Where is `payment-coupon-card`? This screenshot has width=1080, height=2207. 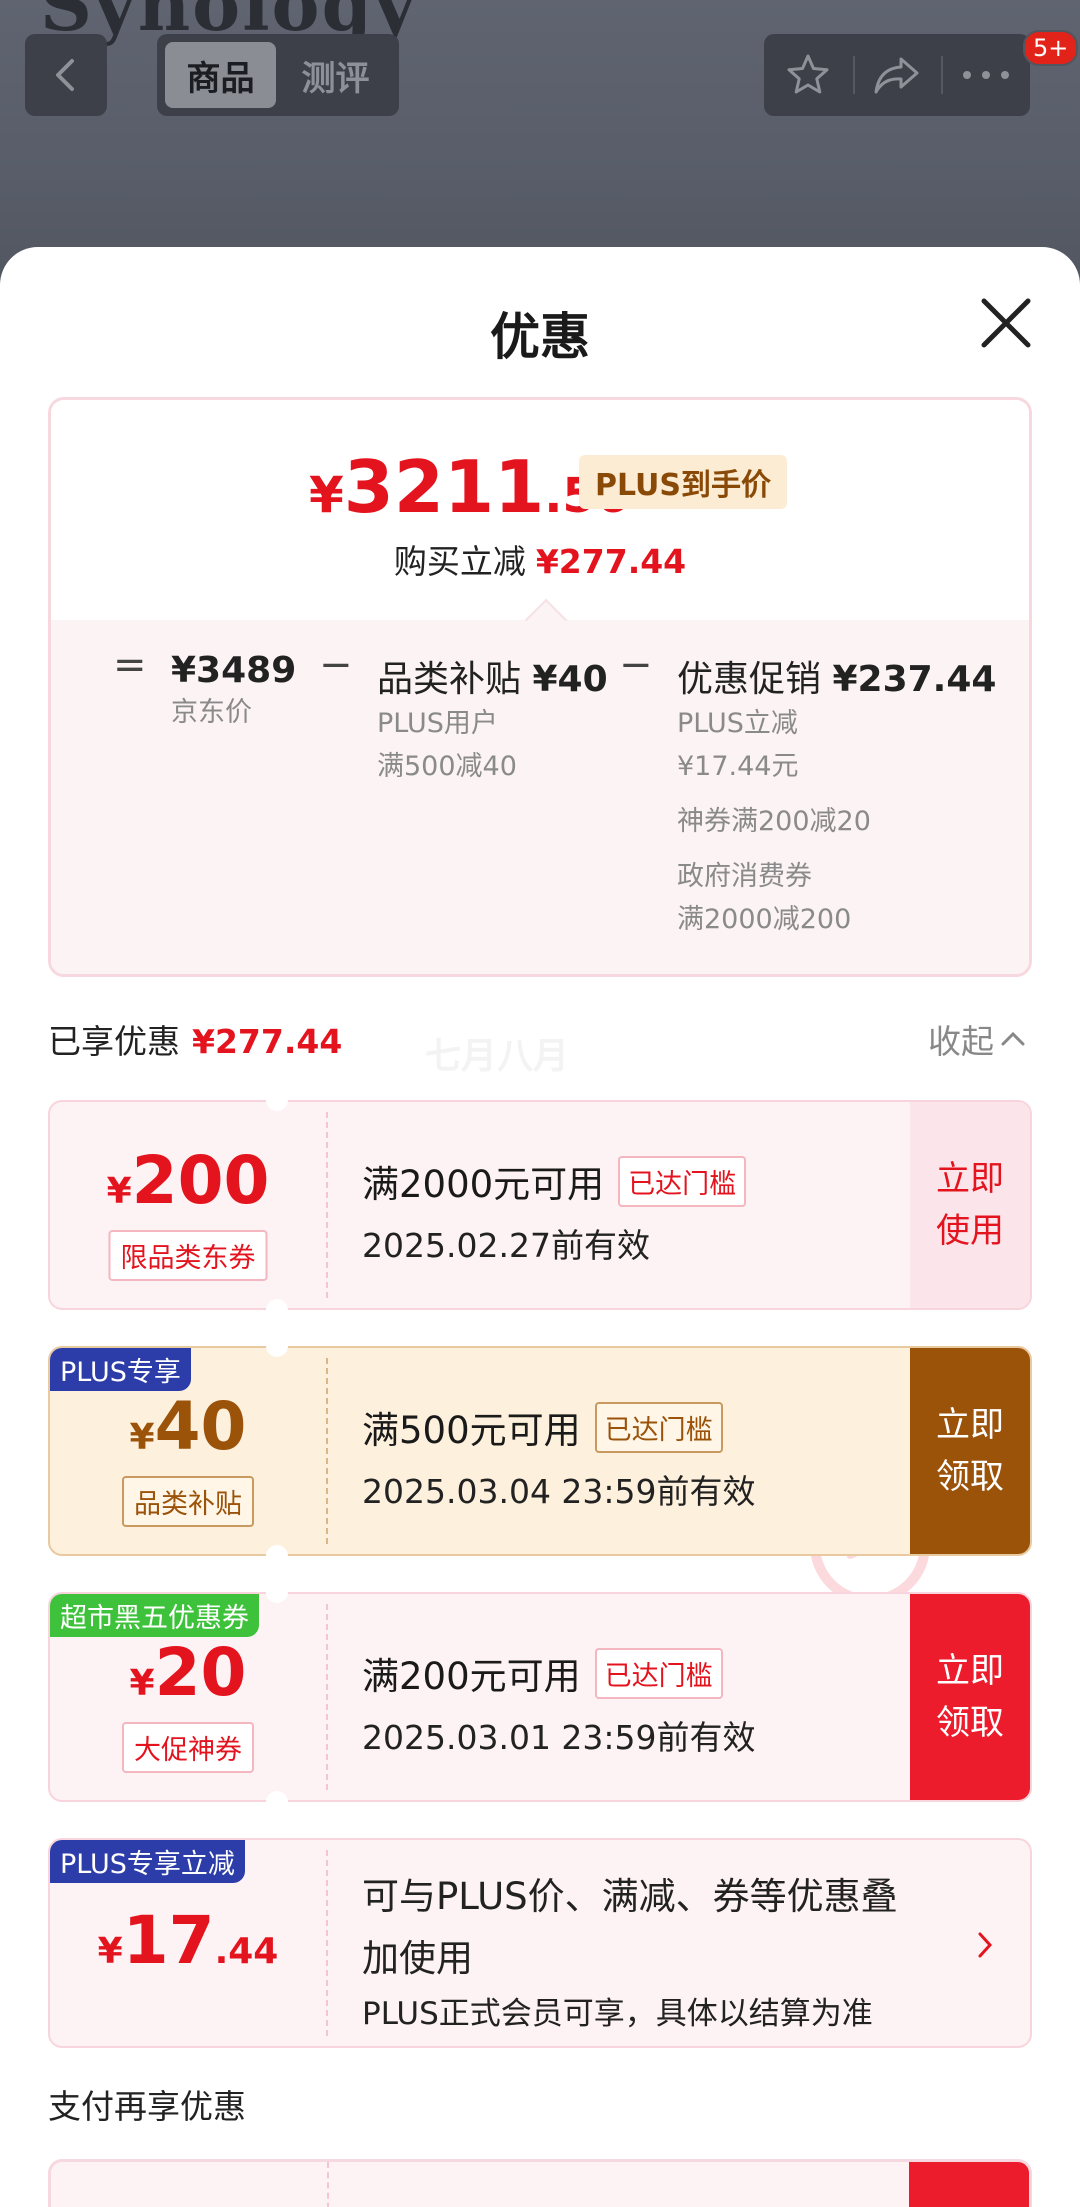 payment-coupon-card is located at coordinates (540, 2183).